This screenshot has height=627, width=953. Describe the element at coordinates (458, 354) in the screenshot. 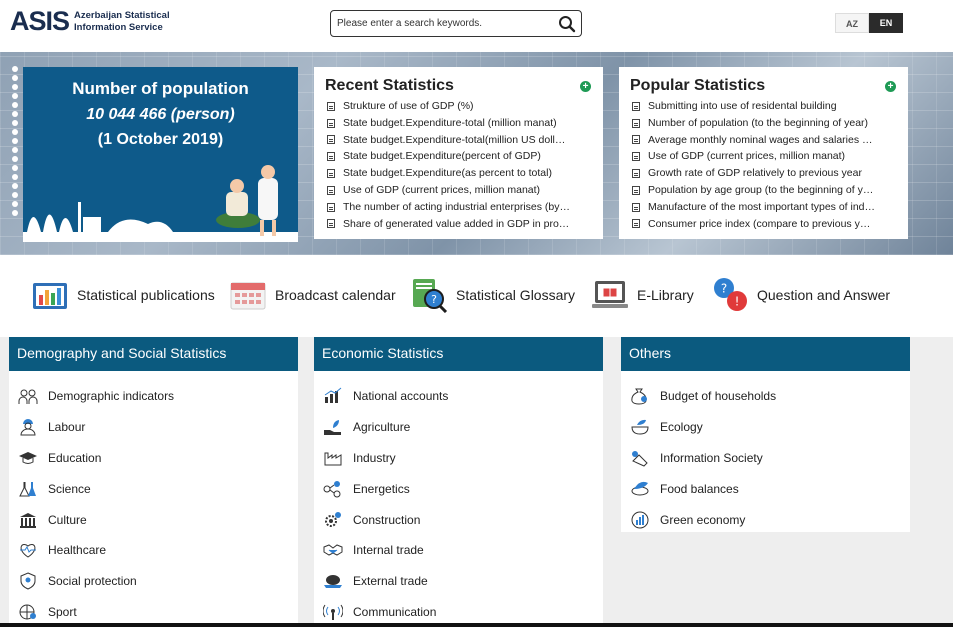

I see `economic-header: Economic Statistics` at that location.